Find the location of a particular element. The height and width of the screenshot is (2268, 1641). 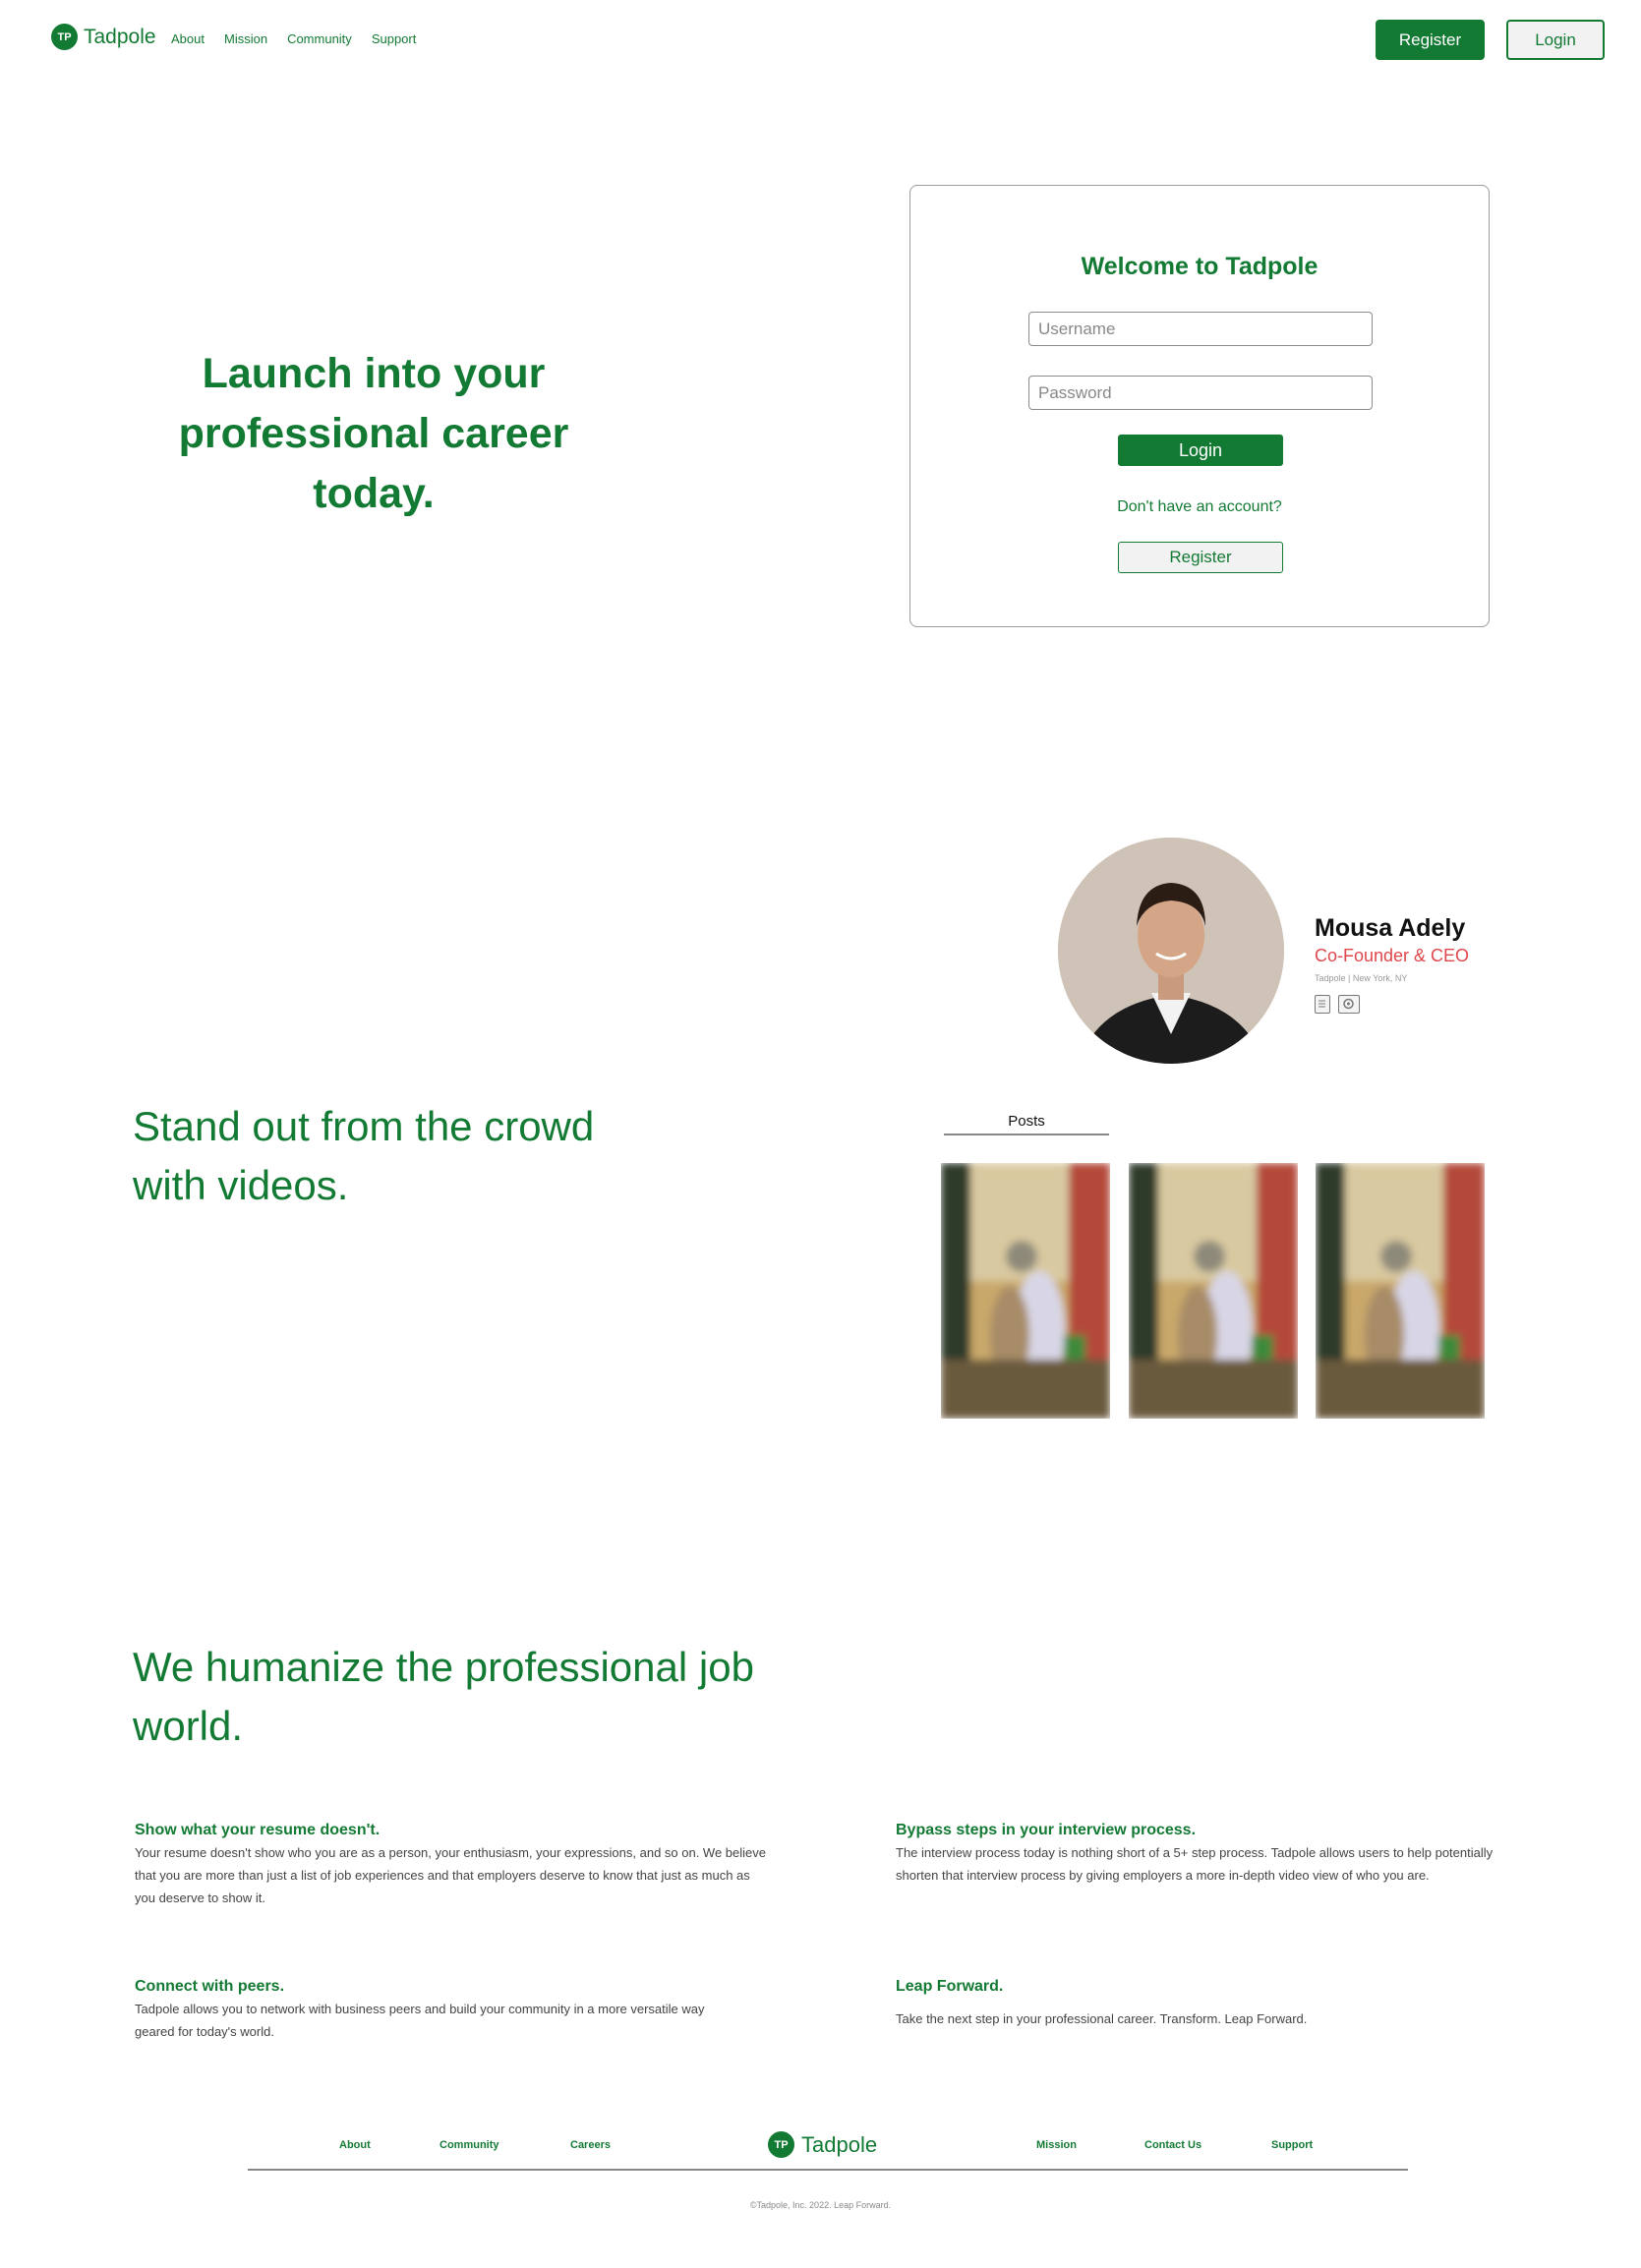

card-login-button: Login is located at coordinates (1200, 450).